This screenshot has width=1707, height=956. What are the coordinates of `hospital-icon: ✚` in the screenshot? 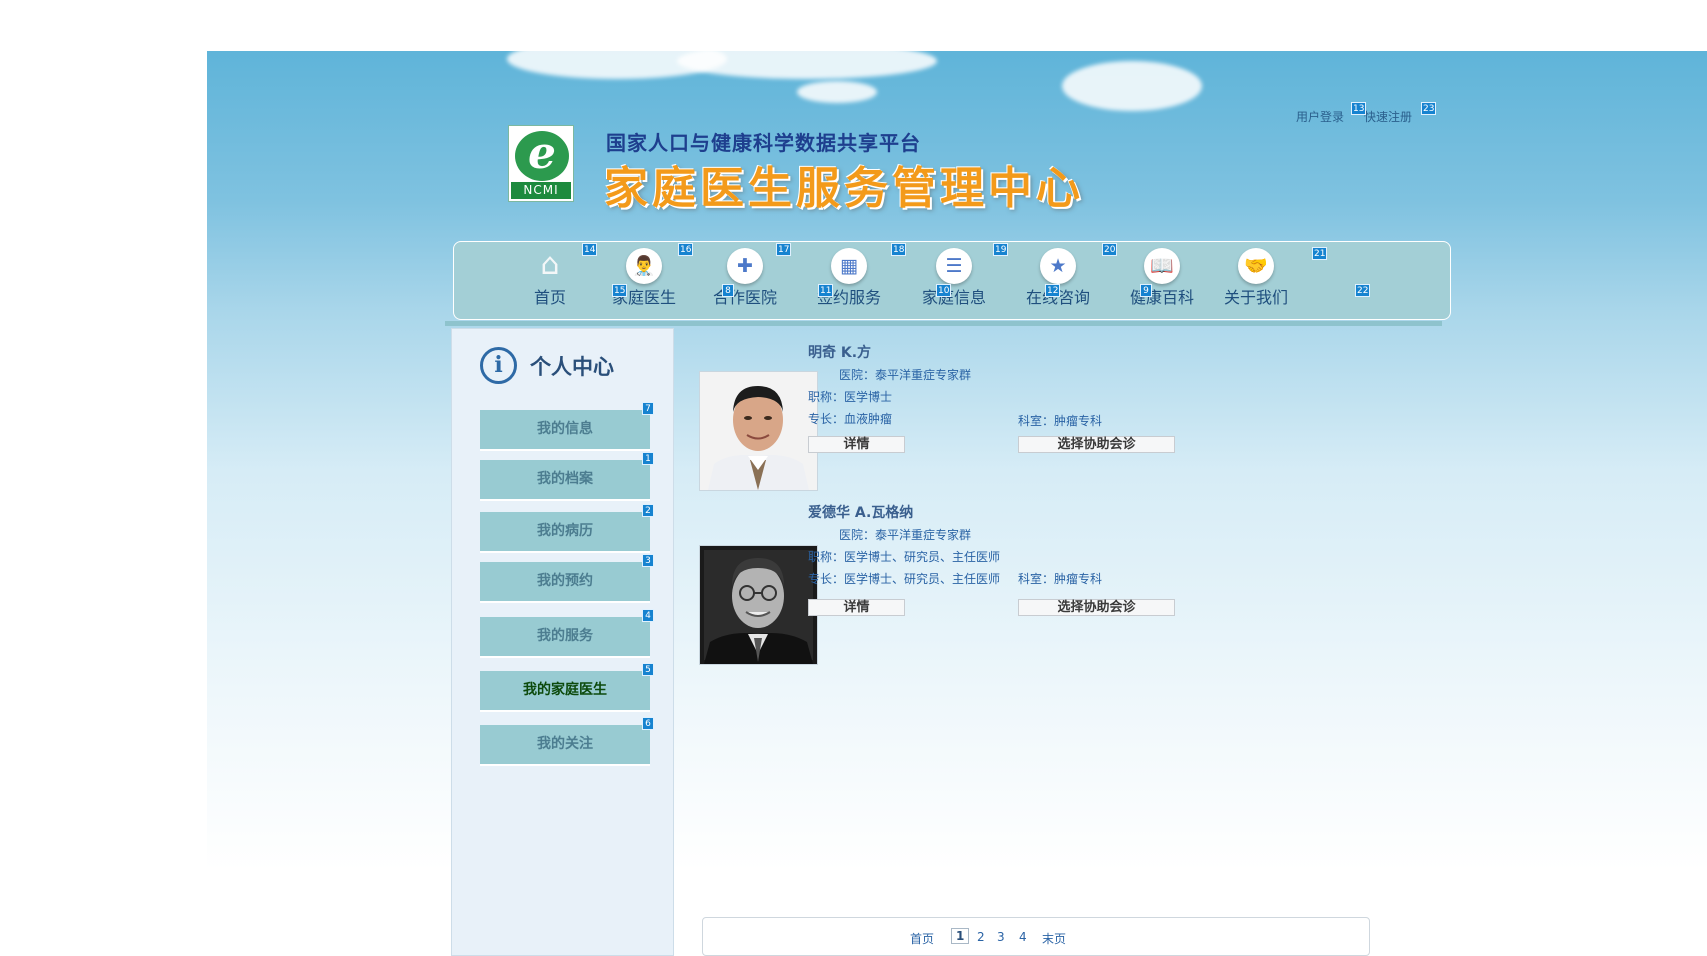 It's located at (745, 266).